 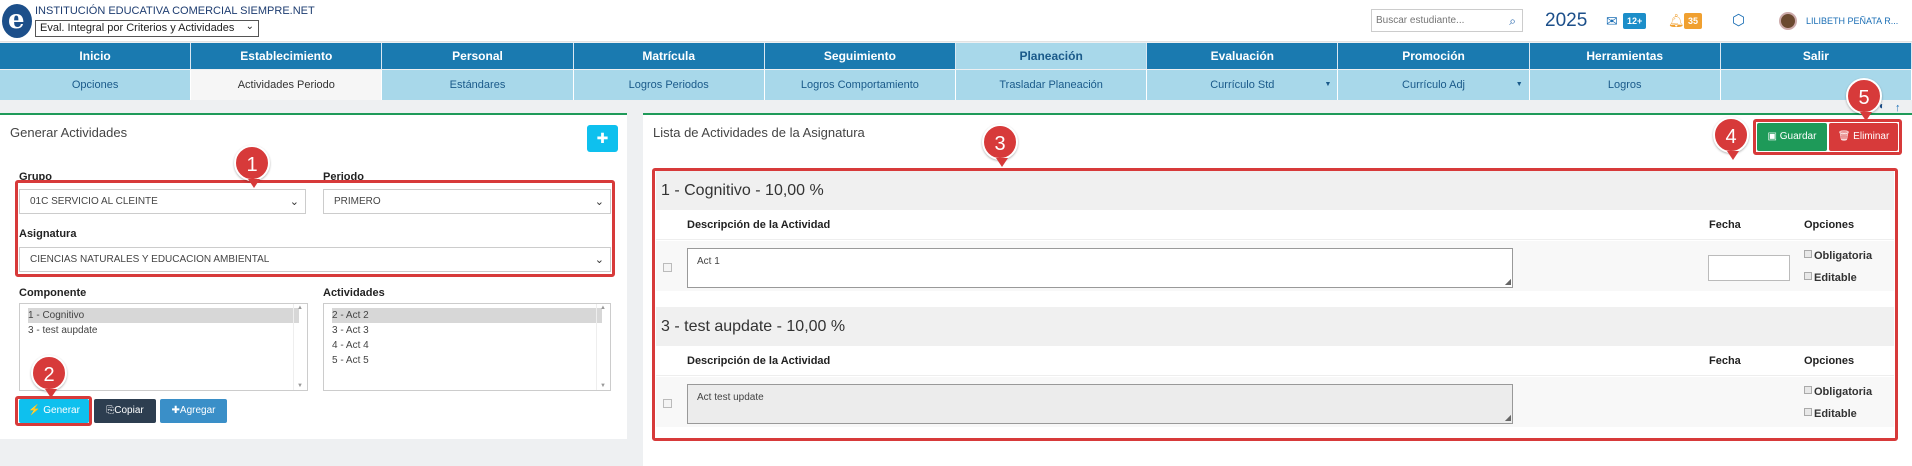 I want to click on list-item: 4 - Act 4, so click(x=467, y=345).